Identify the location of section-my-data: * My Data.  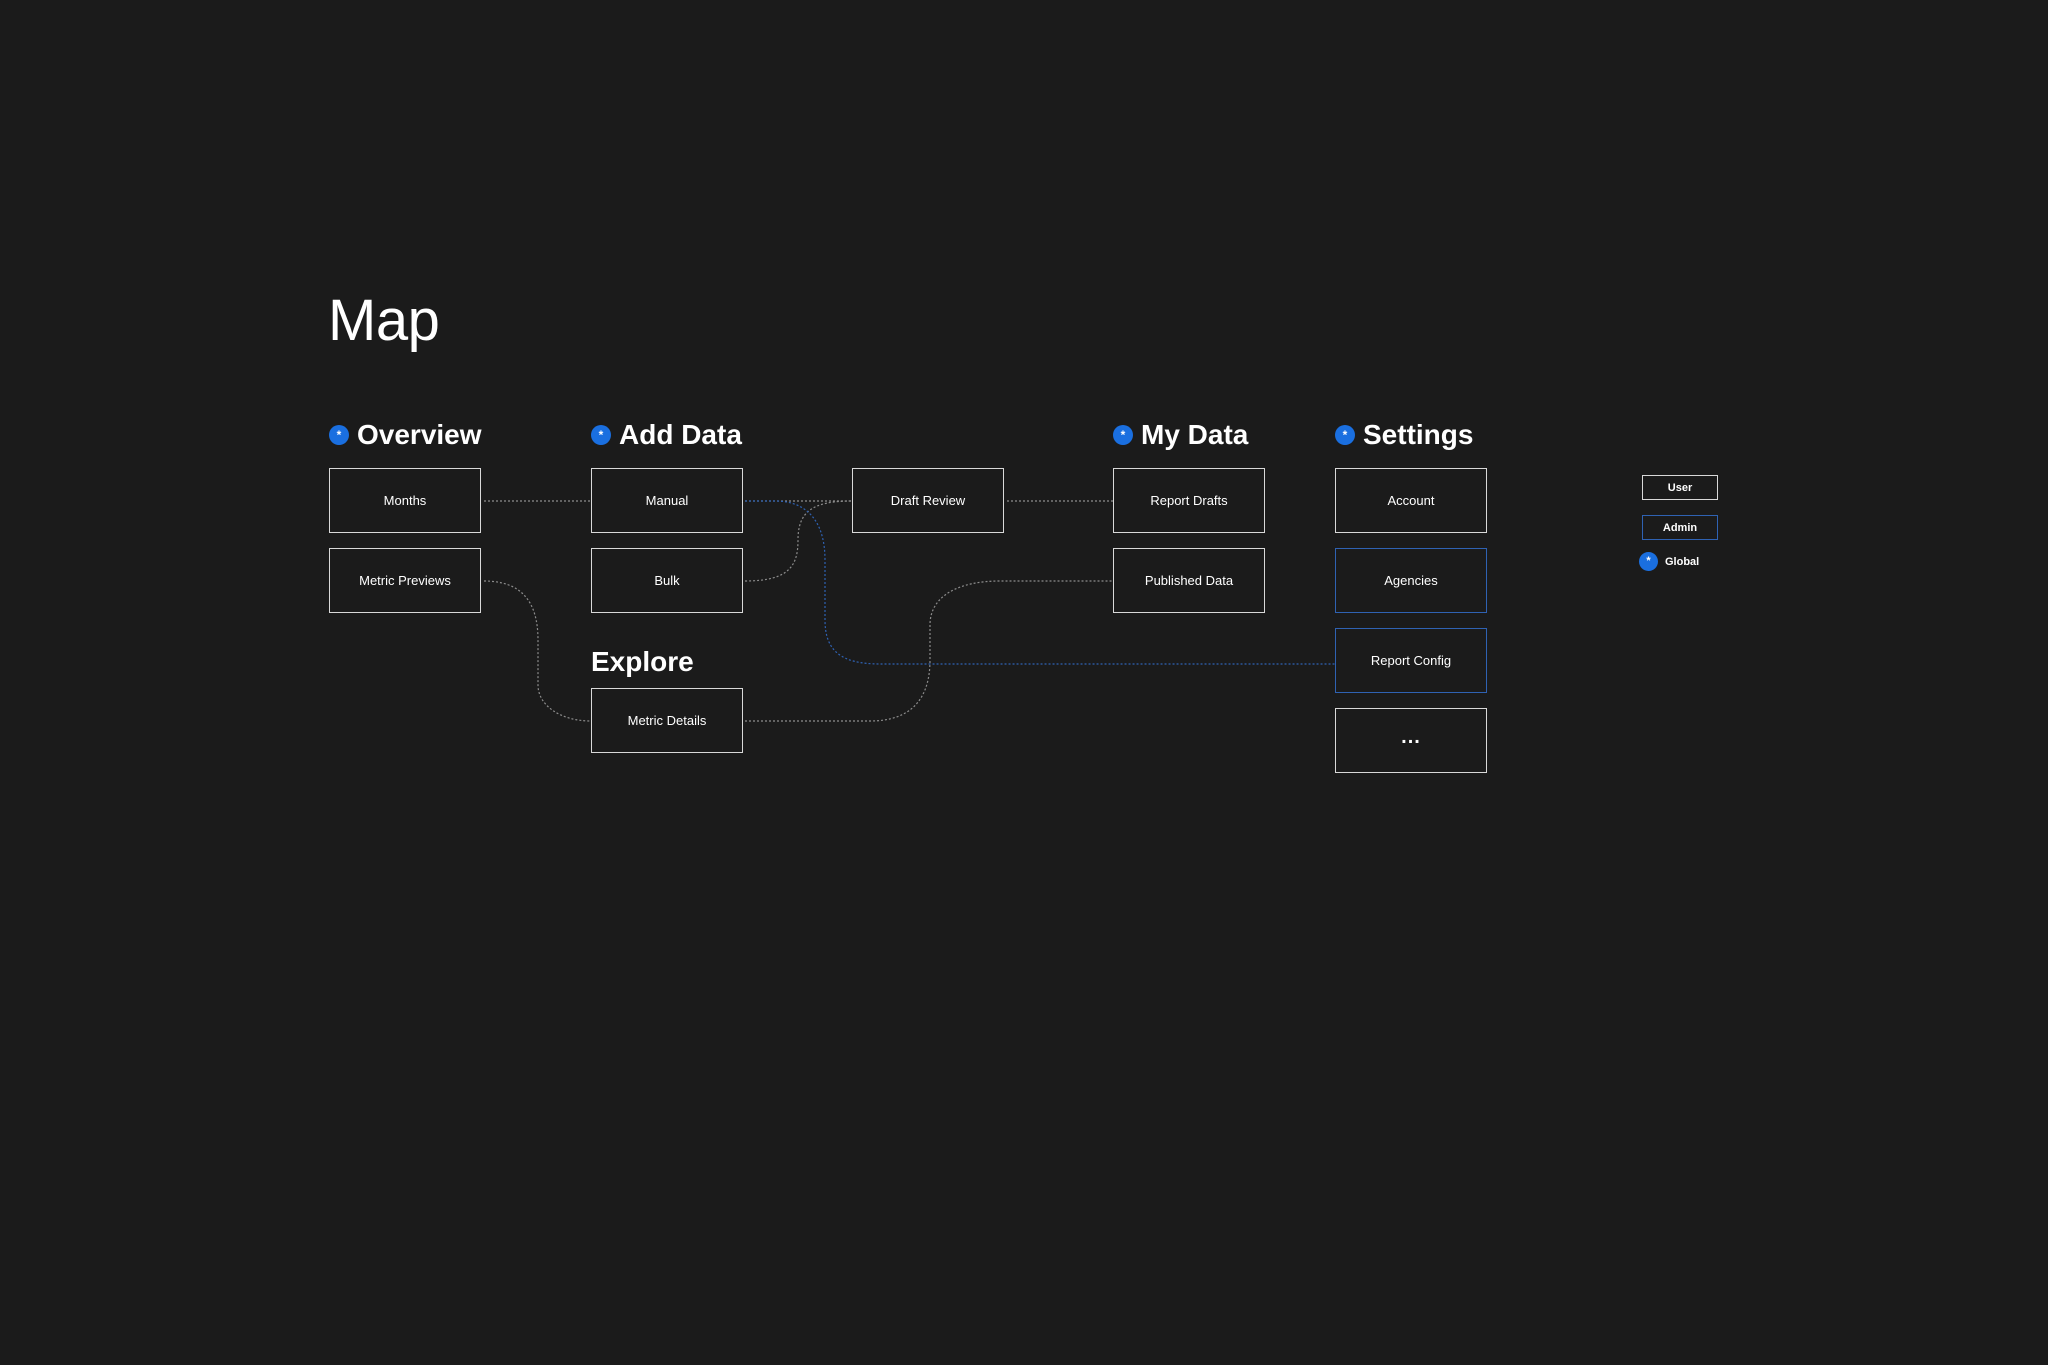
(1180, 435).